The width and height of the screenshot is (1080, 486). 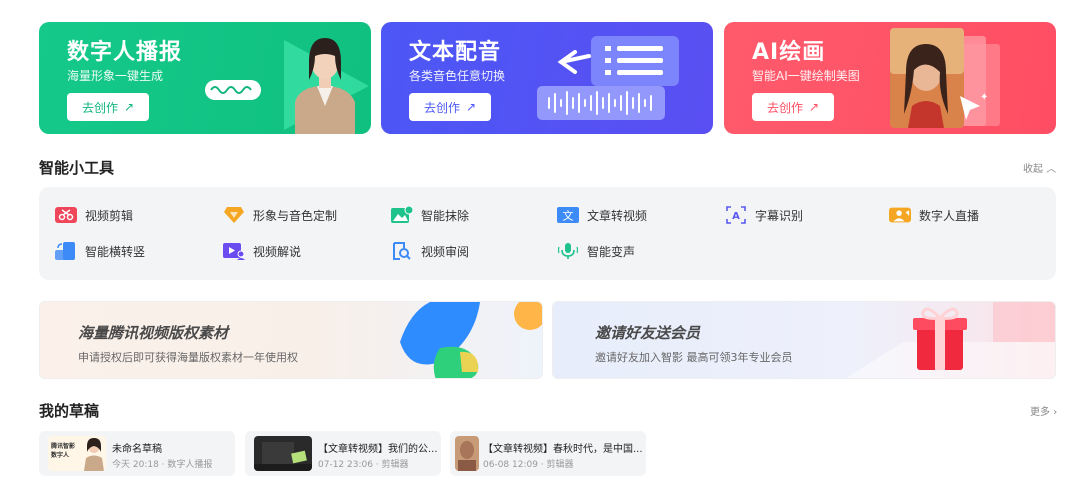 I want to click on ai-painting-card: AI绘画 智能AI一键绘制美图 去创作 ↗ ✦, so click(x=890, y=78).